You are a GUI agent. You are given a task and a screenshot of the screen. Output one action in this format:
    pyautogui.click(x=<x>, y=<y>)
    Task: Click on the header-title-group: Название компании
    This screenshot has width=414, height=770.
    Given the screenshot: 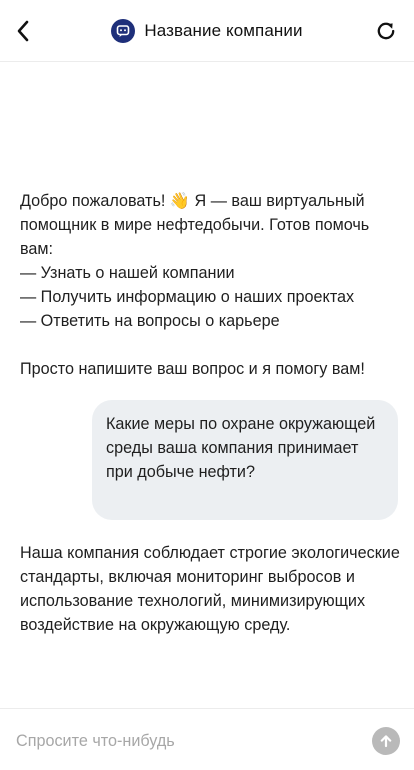 What is the action you would take?
    pyautogui.click(x=207, y=31)
    